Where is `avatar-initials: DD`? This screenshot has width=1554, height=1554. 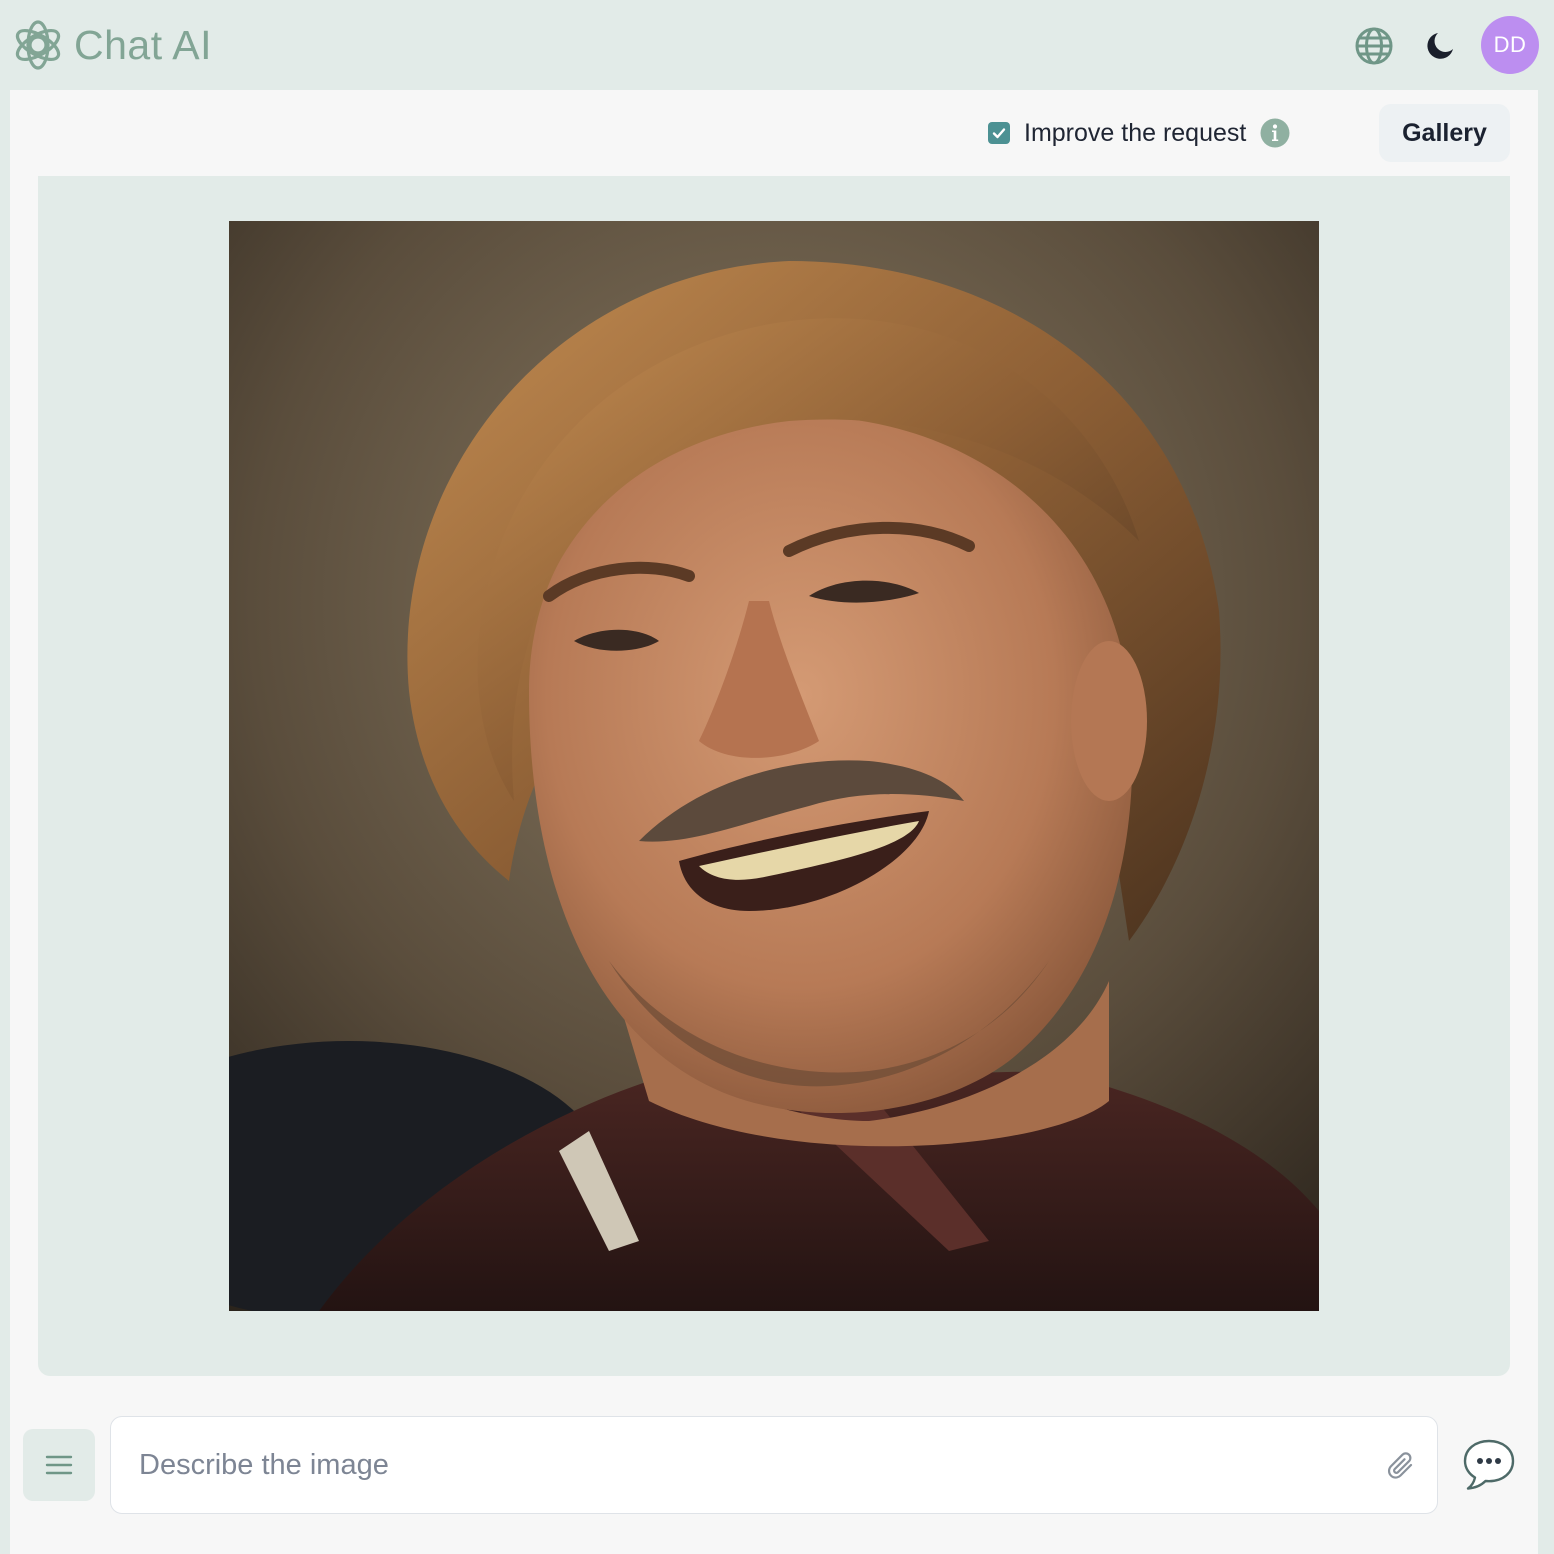 avatar-initials: DD is located at coordinates (1510, 44).